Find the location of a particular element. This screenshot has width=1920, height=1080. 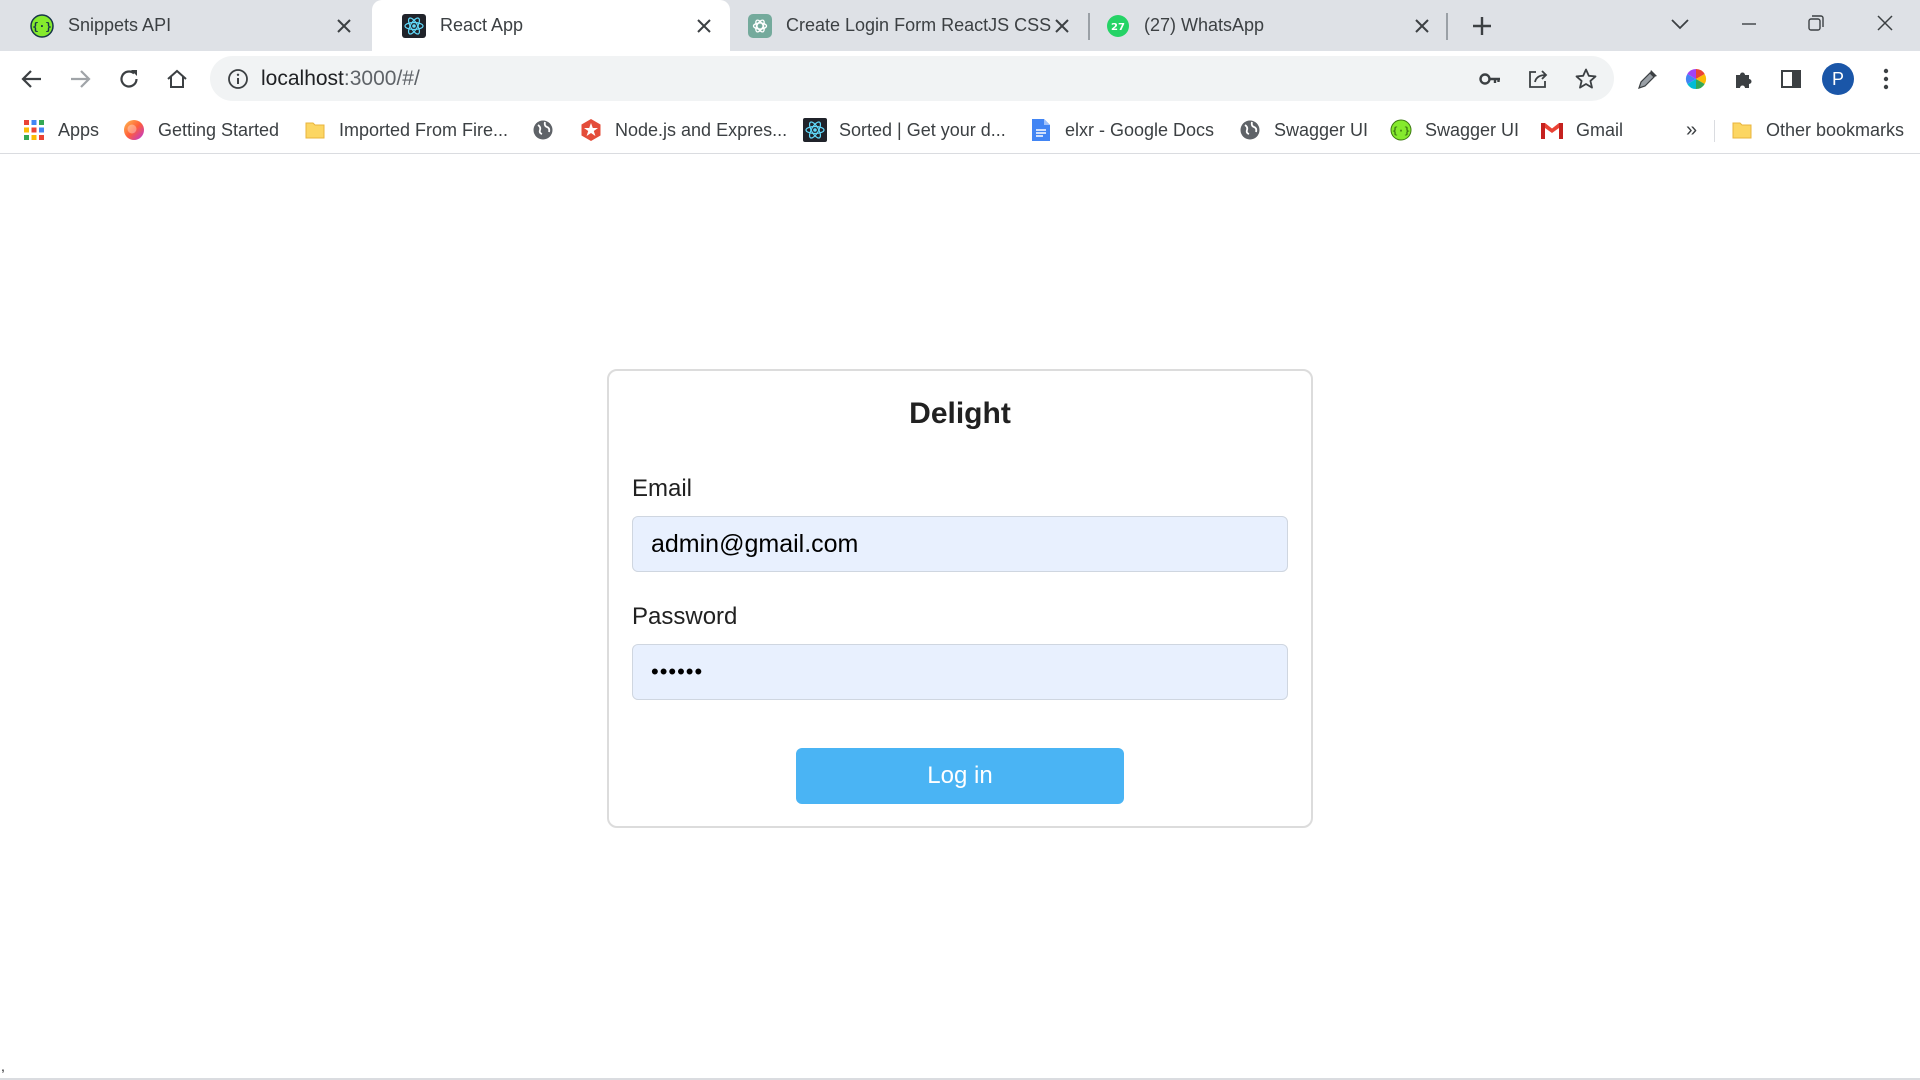

reload-icon is located at coordinates (129, 79).